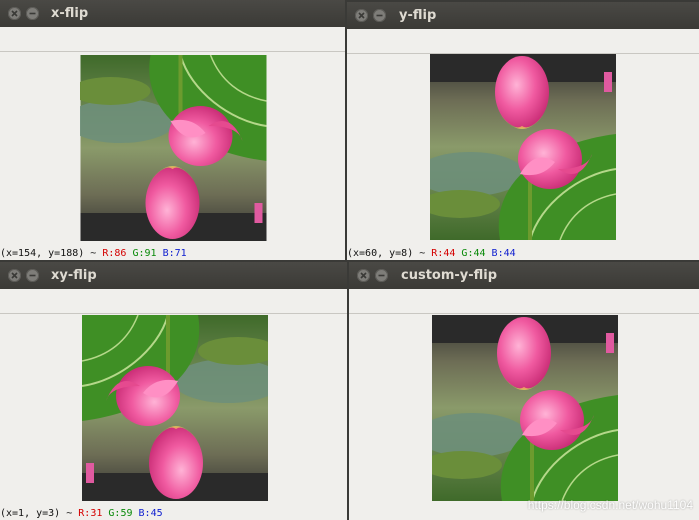 The image size is (699, 520). What do you see at coordinates (389, 253) in the screenshot?
I see `status-coords: (x=60, y=8) ~` at bounding box center [389, 253].